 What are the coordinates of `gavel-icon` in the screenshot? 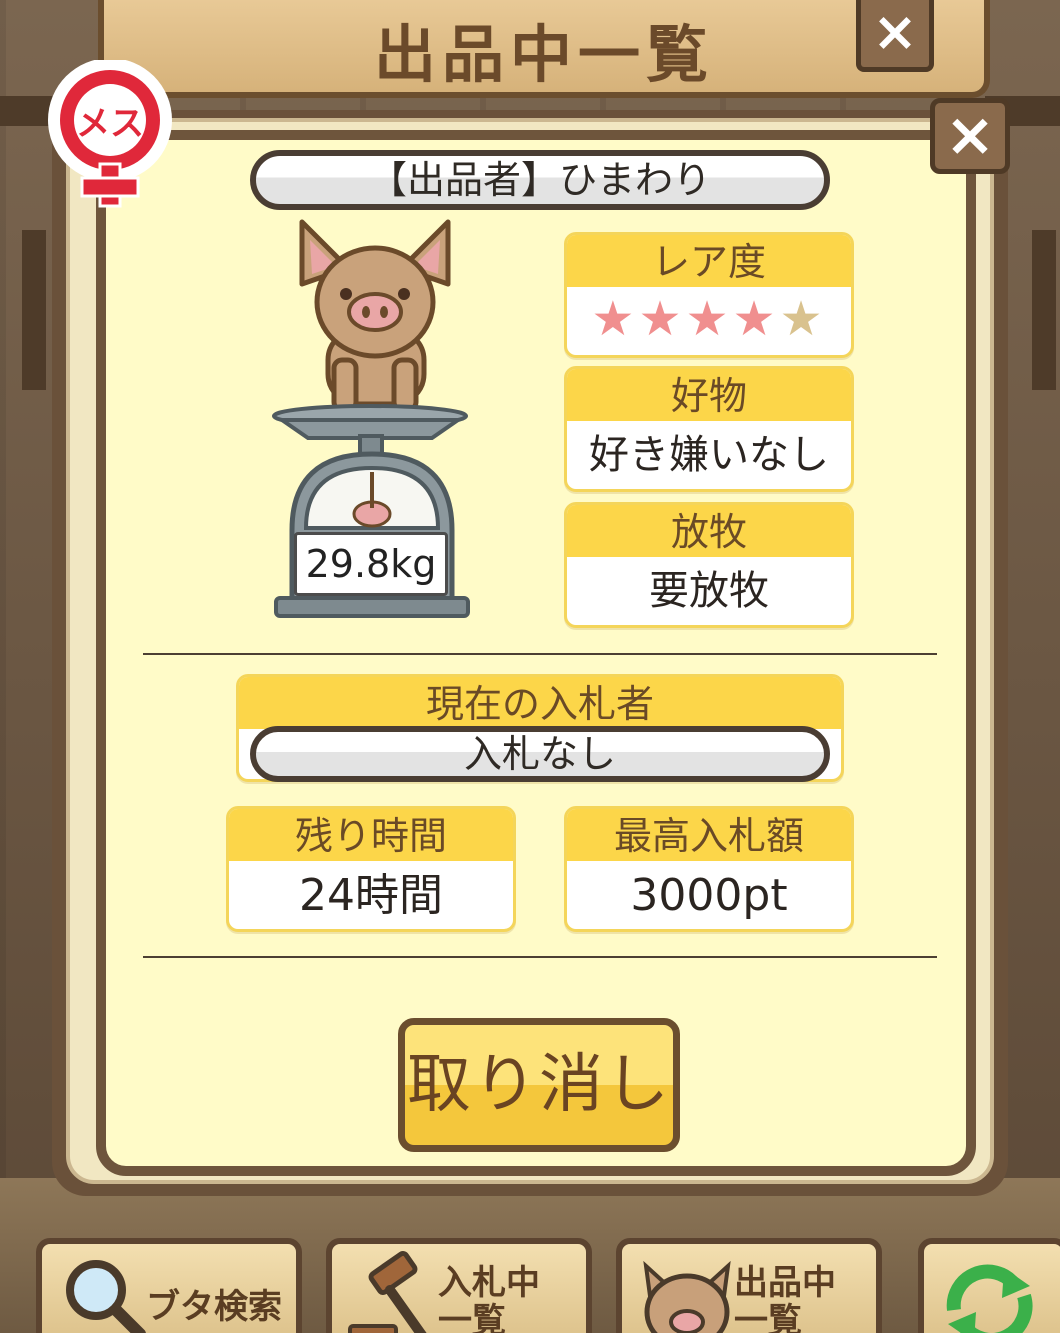 It's located at (387, 1292).